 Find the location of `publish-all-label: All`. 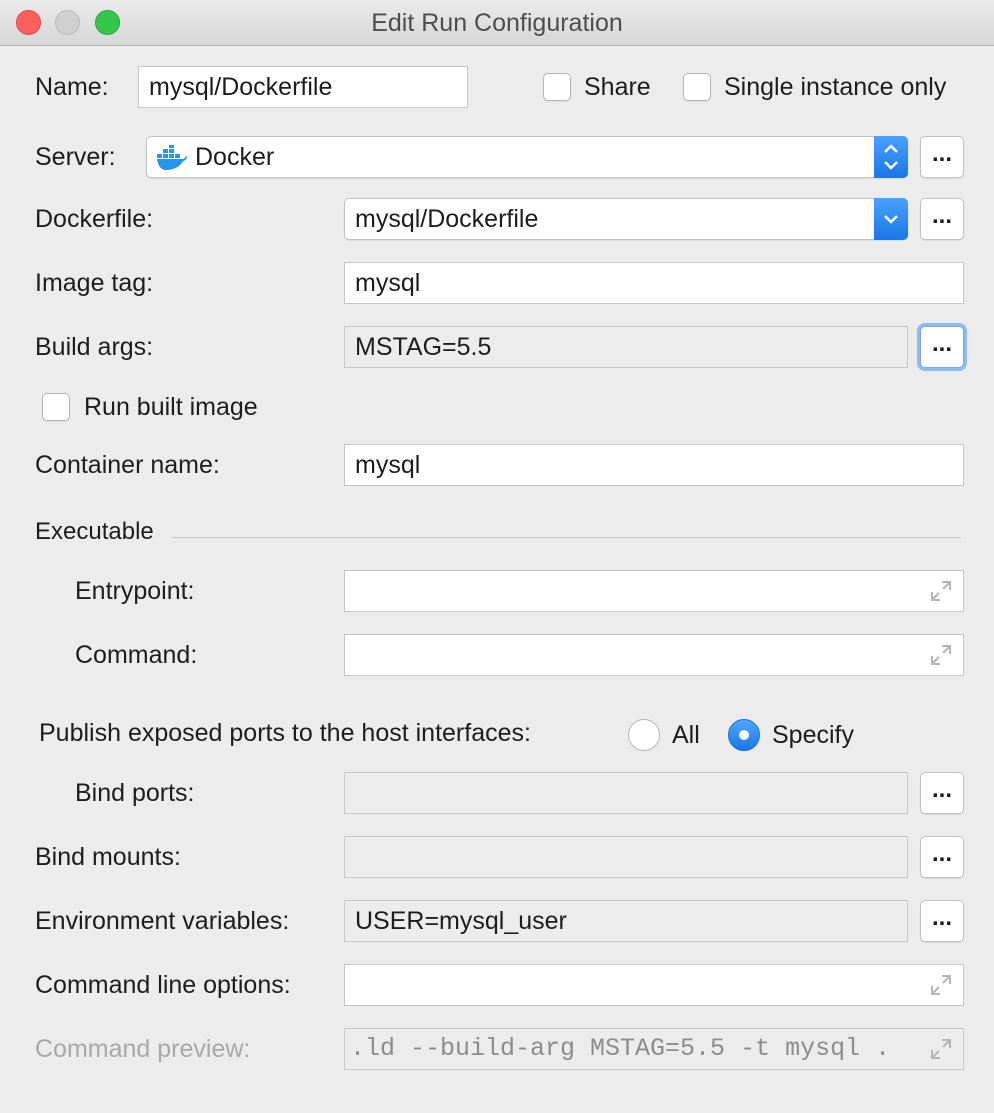

publish-all-label: All is located at coordinates (686, 735).